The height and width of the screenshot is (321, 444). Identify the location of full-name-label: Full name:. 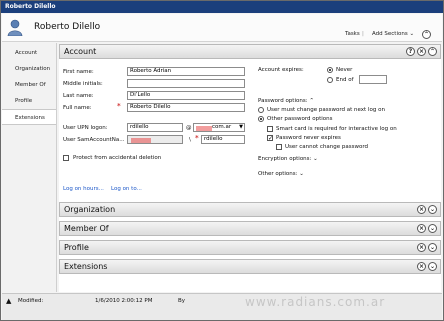
(77, 108).